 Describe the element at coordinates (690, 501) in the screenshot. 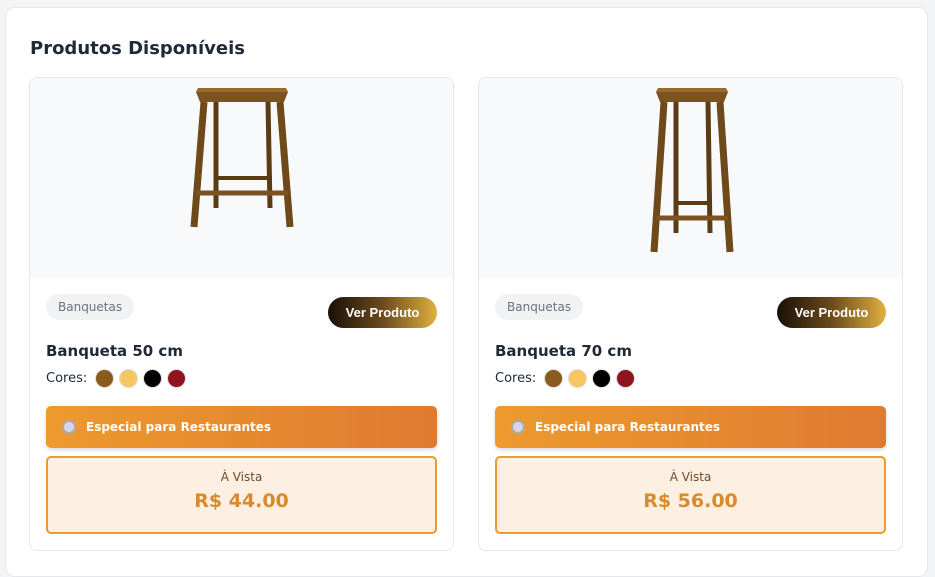

I see `price-value: R$ 56.00` at that location.